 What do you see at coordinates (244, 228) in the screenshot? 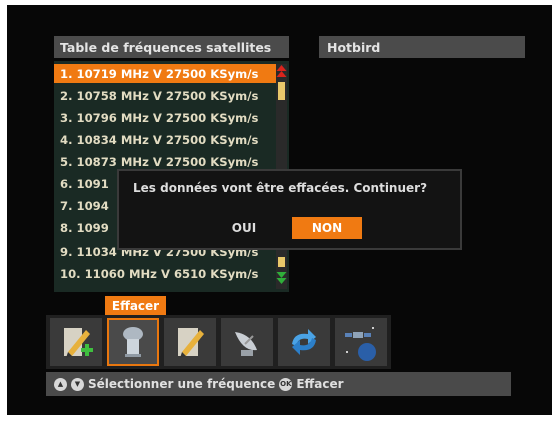
I see `yes-button: OUI` at bounding box center [244, 228].